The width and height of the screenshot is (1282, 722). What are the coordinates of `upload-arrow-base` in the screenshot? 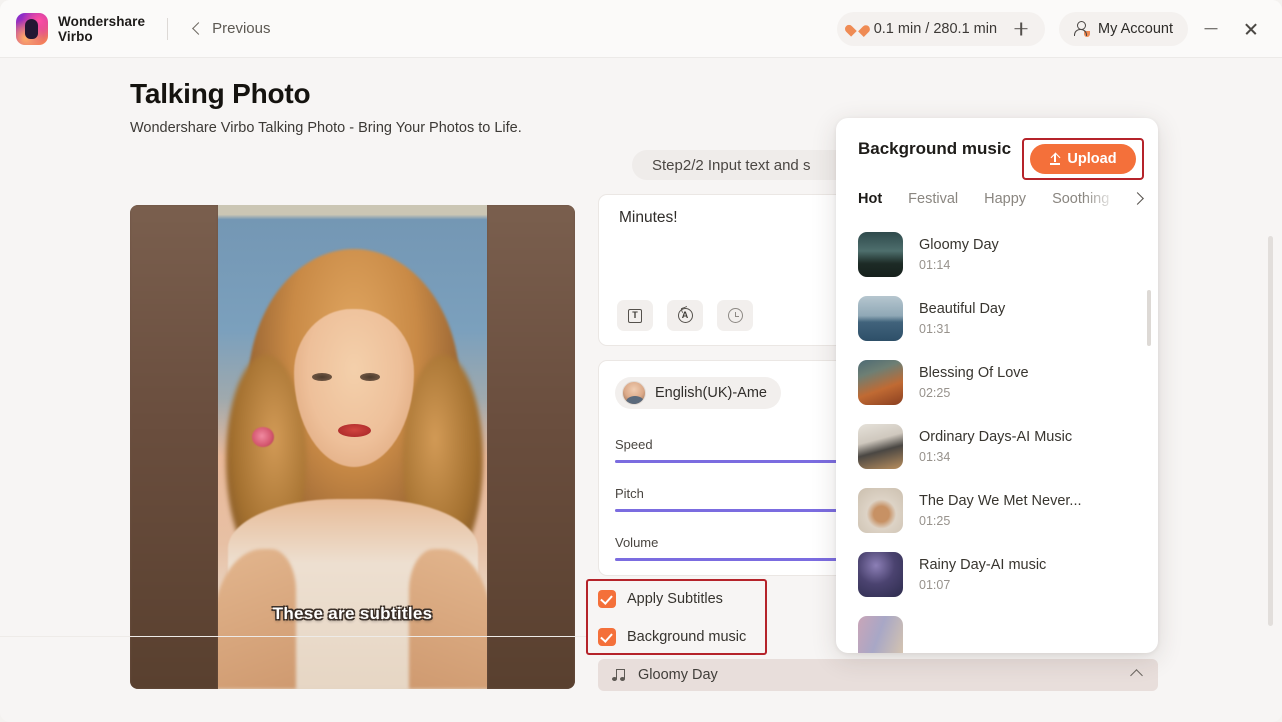 It's located at (1055, 164).